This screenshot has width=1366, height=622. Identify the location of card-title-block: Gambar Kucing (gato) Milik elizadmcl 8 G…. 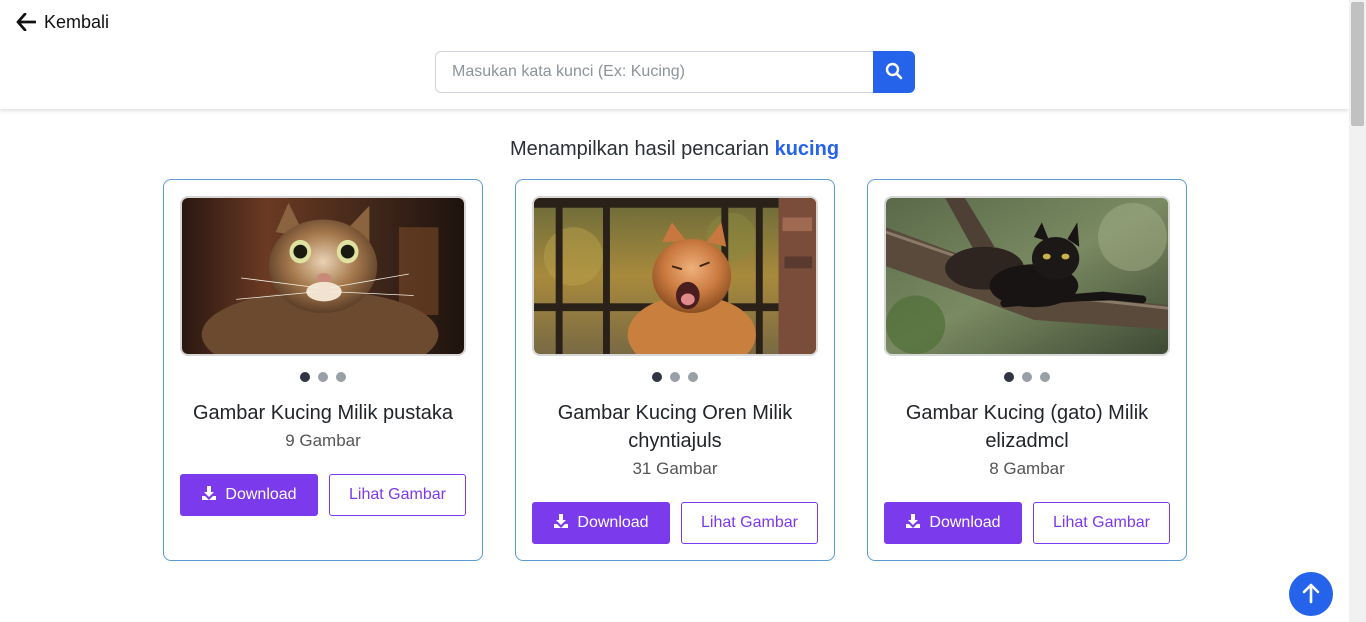
(1027, 441).